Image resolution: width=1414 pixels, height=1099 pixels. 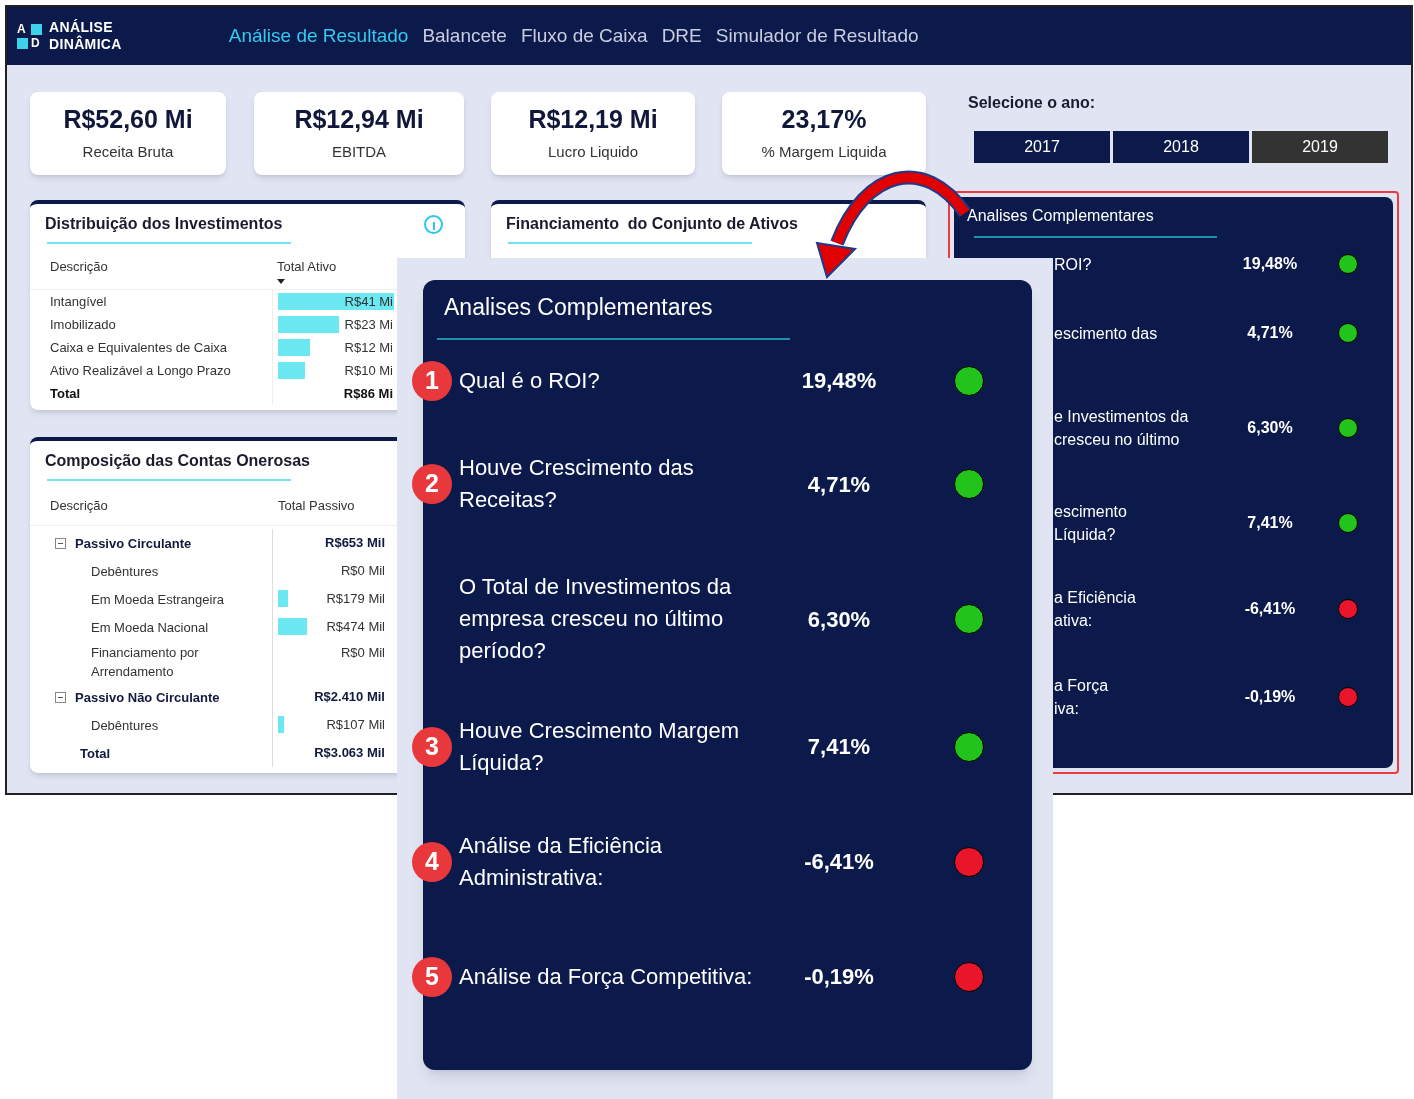 I want to click on logo-text: ANÁLISE, so click(x=81, y=27).